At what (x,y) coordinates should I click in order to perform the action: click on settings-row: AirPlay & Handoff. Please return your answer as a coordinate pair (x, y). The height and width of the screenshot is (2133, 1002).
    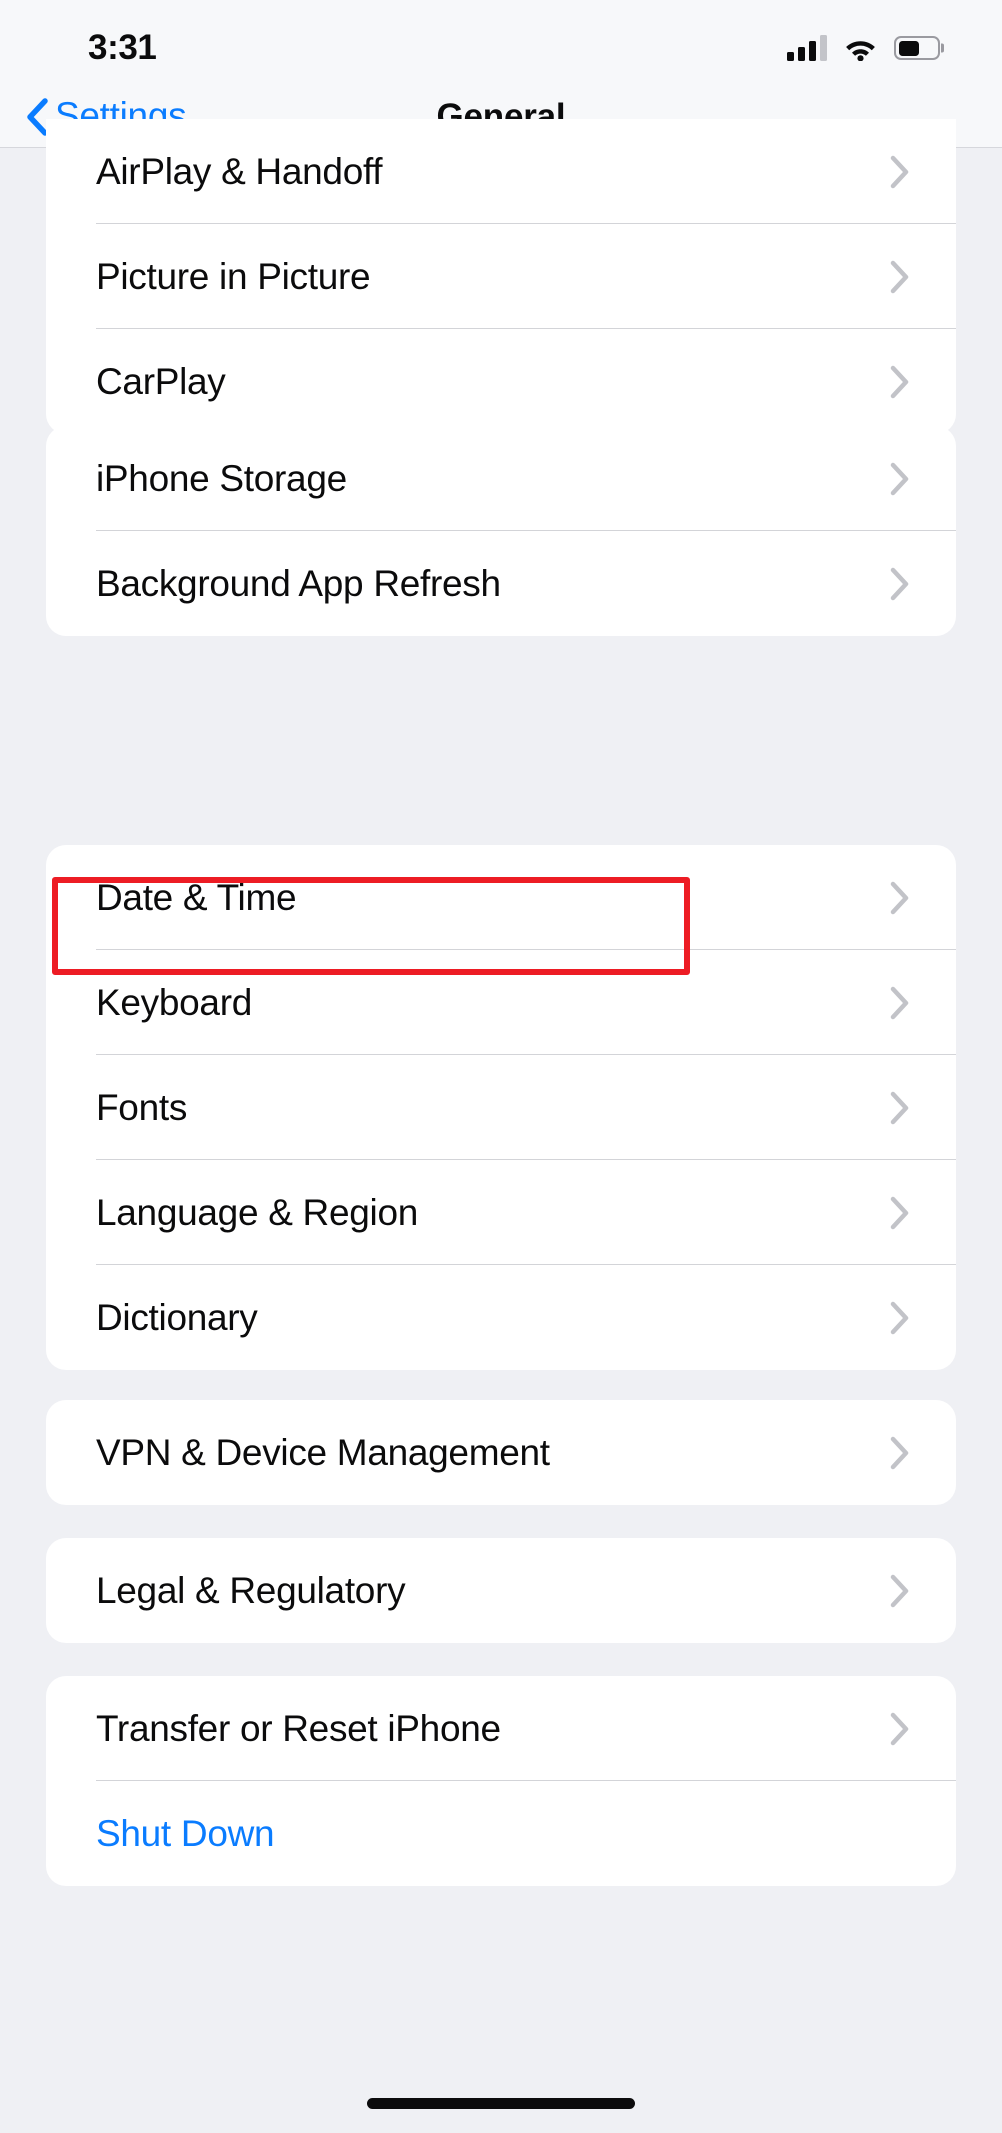
    Looking at the image, I should click on (501, 171).